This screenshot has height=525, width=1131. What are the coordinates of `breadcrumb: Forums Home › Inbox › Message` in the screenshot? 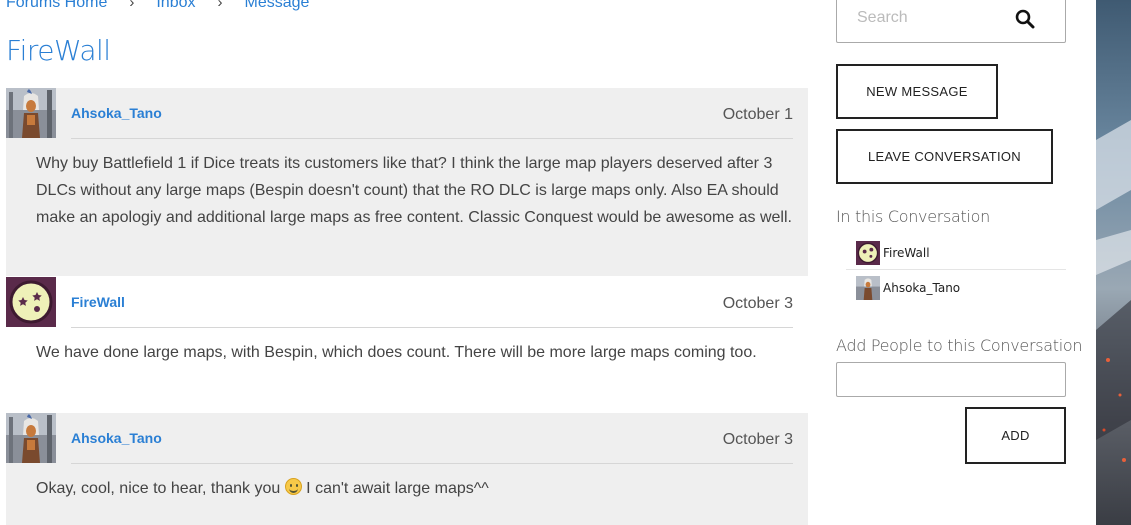 It's located at (157, 6).